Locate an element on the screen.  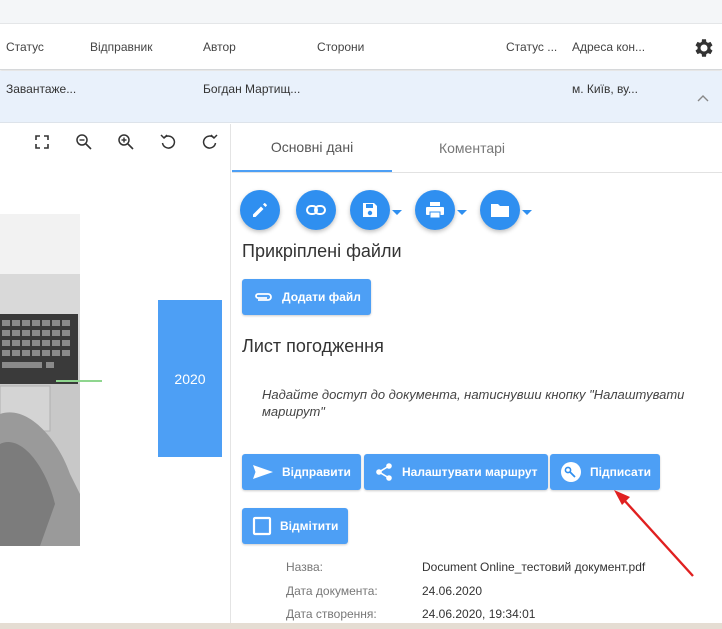
meta-value-document-date: 24.06.2020 is located at coordinates (452, 591).